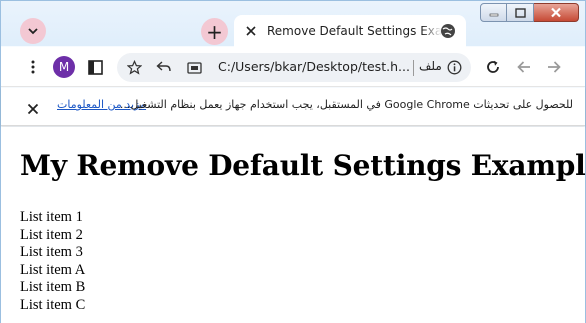 This screenshot has width=586, height=323. I want to click on more-vertical-icon, so click(33, 67).